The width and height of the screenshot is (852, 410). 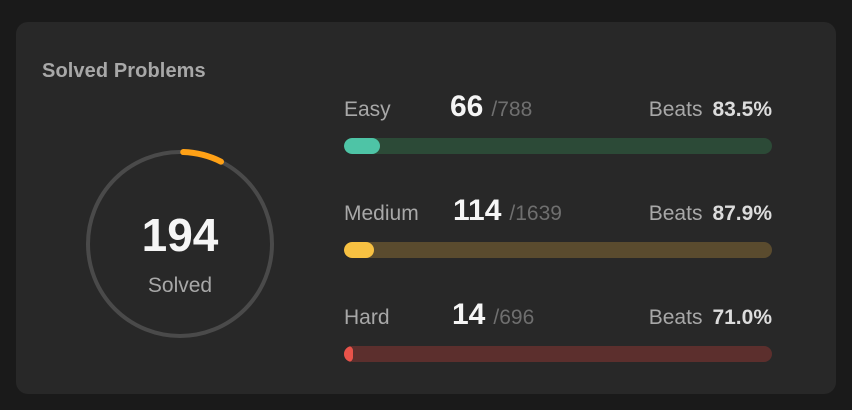 I want to click on difficulty-name: Hard, so click(x=367, y=317).